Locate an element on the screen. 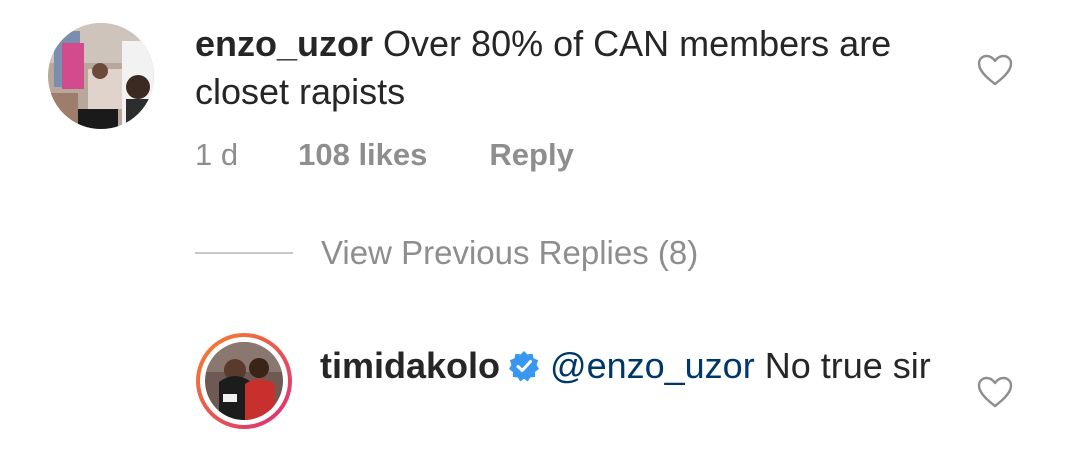 The image size is (1075, 461). comment-username: enzo_uzor is located at coordinates (284, 43).